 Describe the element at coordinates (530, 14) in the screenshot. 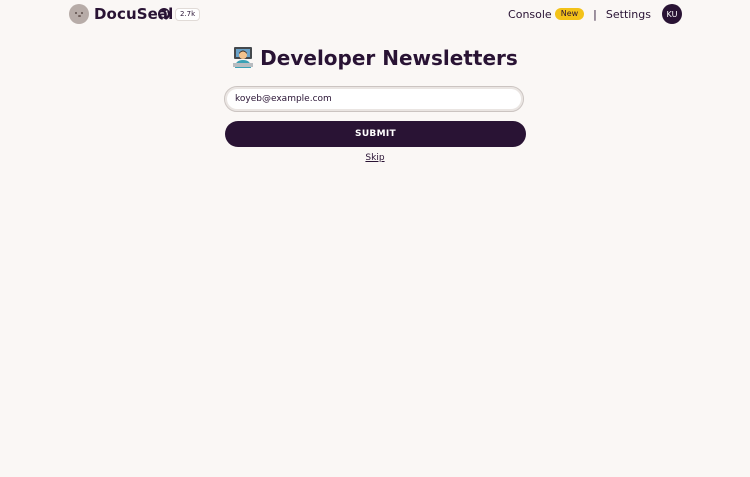

I see `console-label: Console` at that location.